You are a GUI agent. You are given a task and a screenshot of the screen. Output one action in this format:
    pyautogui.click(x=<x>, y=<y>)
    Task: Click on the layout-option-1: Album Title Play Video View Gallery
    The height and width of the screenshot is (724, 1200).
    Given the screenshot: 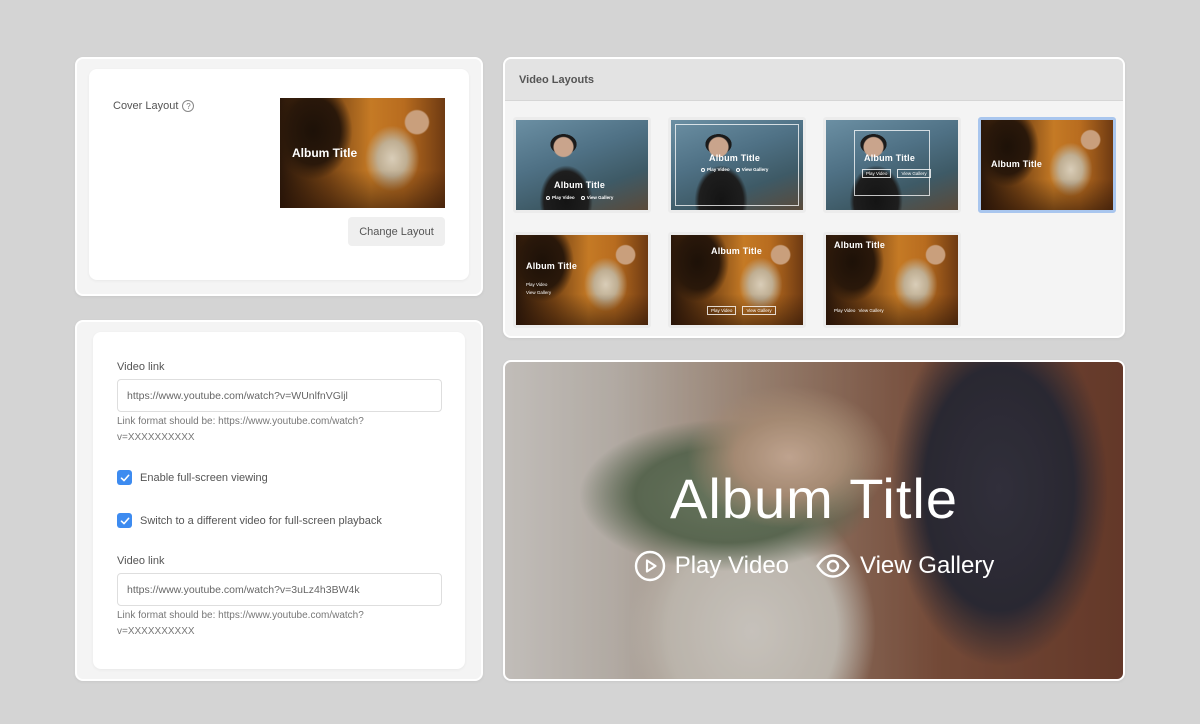 What is the action you would take?
    pyautogui.click(x=582, y=165)
    